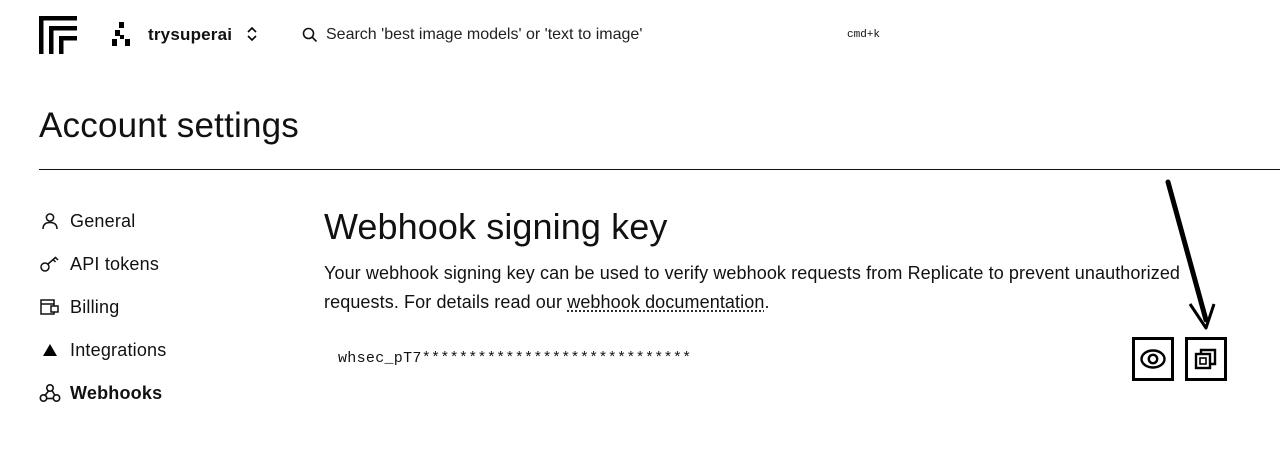  I want to click on sidebar-item-label: Integrations, so click(118, 349).